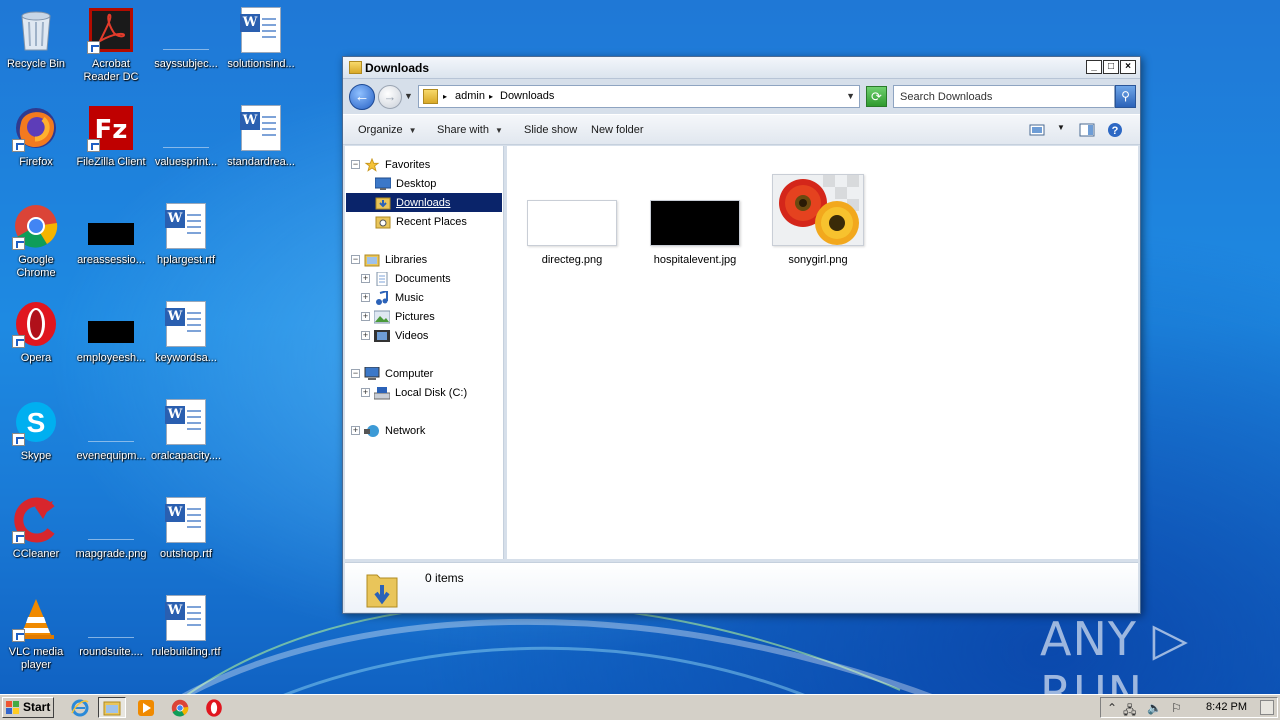 The width and height of the screenshot is (1280, 720). What do you see at coordinates (392, 297) in the screenshot?
I see `nav-music: + Music` at bounding box center [392, 297].